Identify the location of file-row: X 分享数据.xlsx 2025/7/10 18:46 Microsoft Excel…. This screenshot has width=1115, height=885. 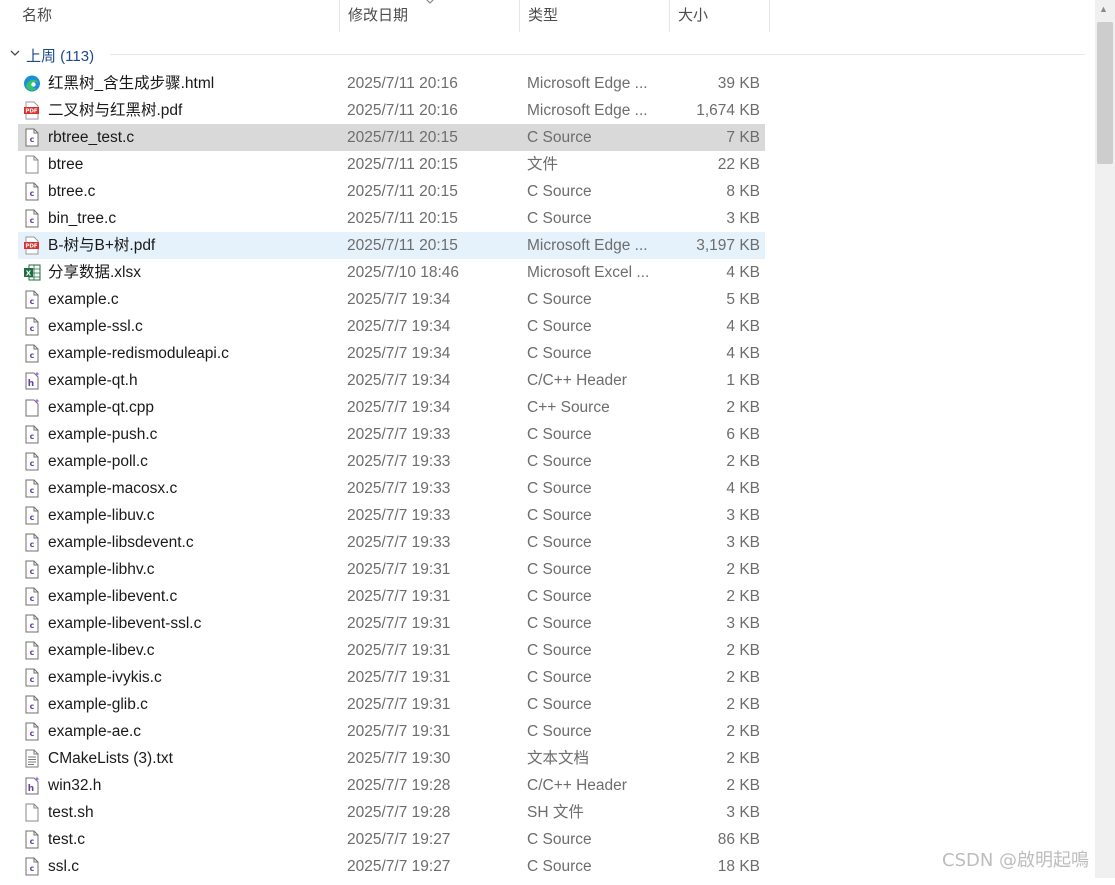
(391, 272).